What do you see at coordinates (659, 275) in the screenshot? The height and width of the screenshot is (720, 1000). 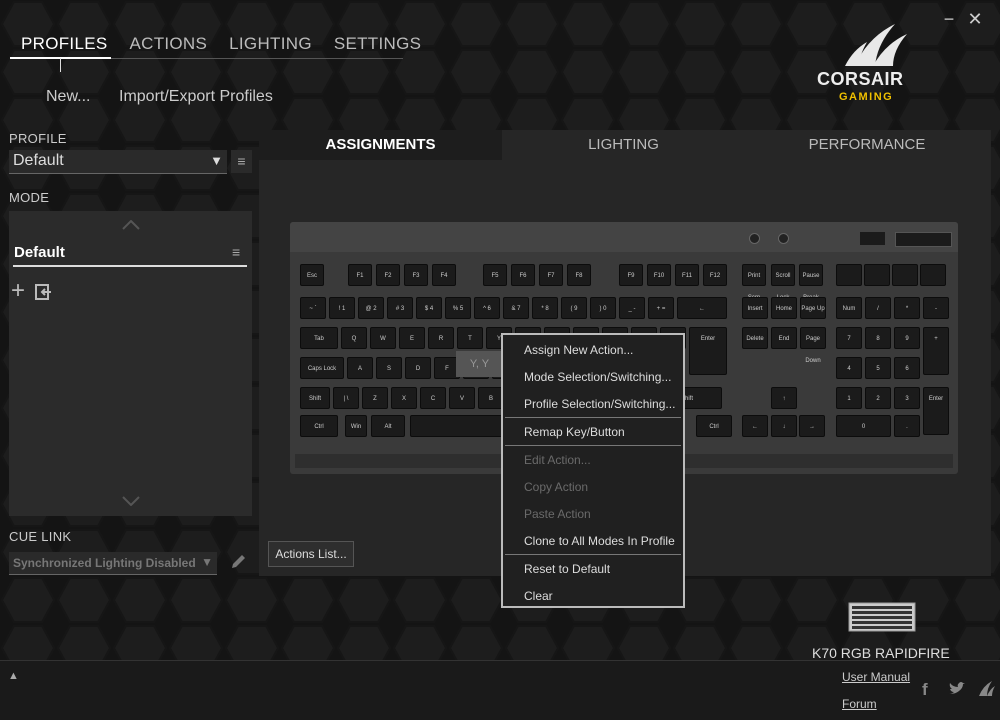 I see `key-fn: F10` at bounding box center [659, 275].